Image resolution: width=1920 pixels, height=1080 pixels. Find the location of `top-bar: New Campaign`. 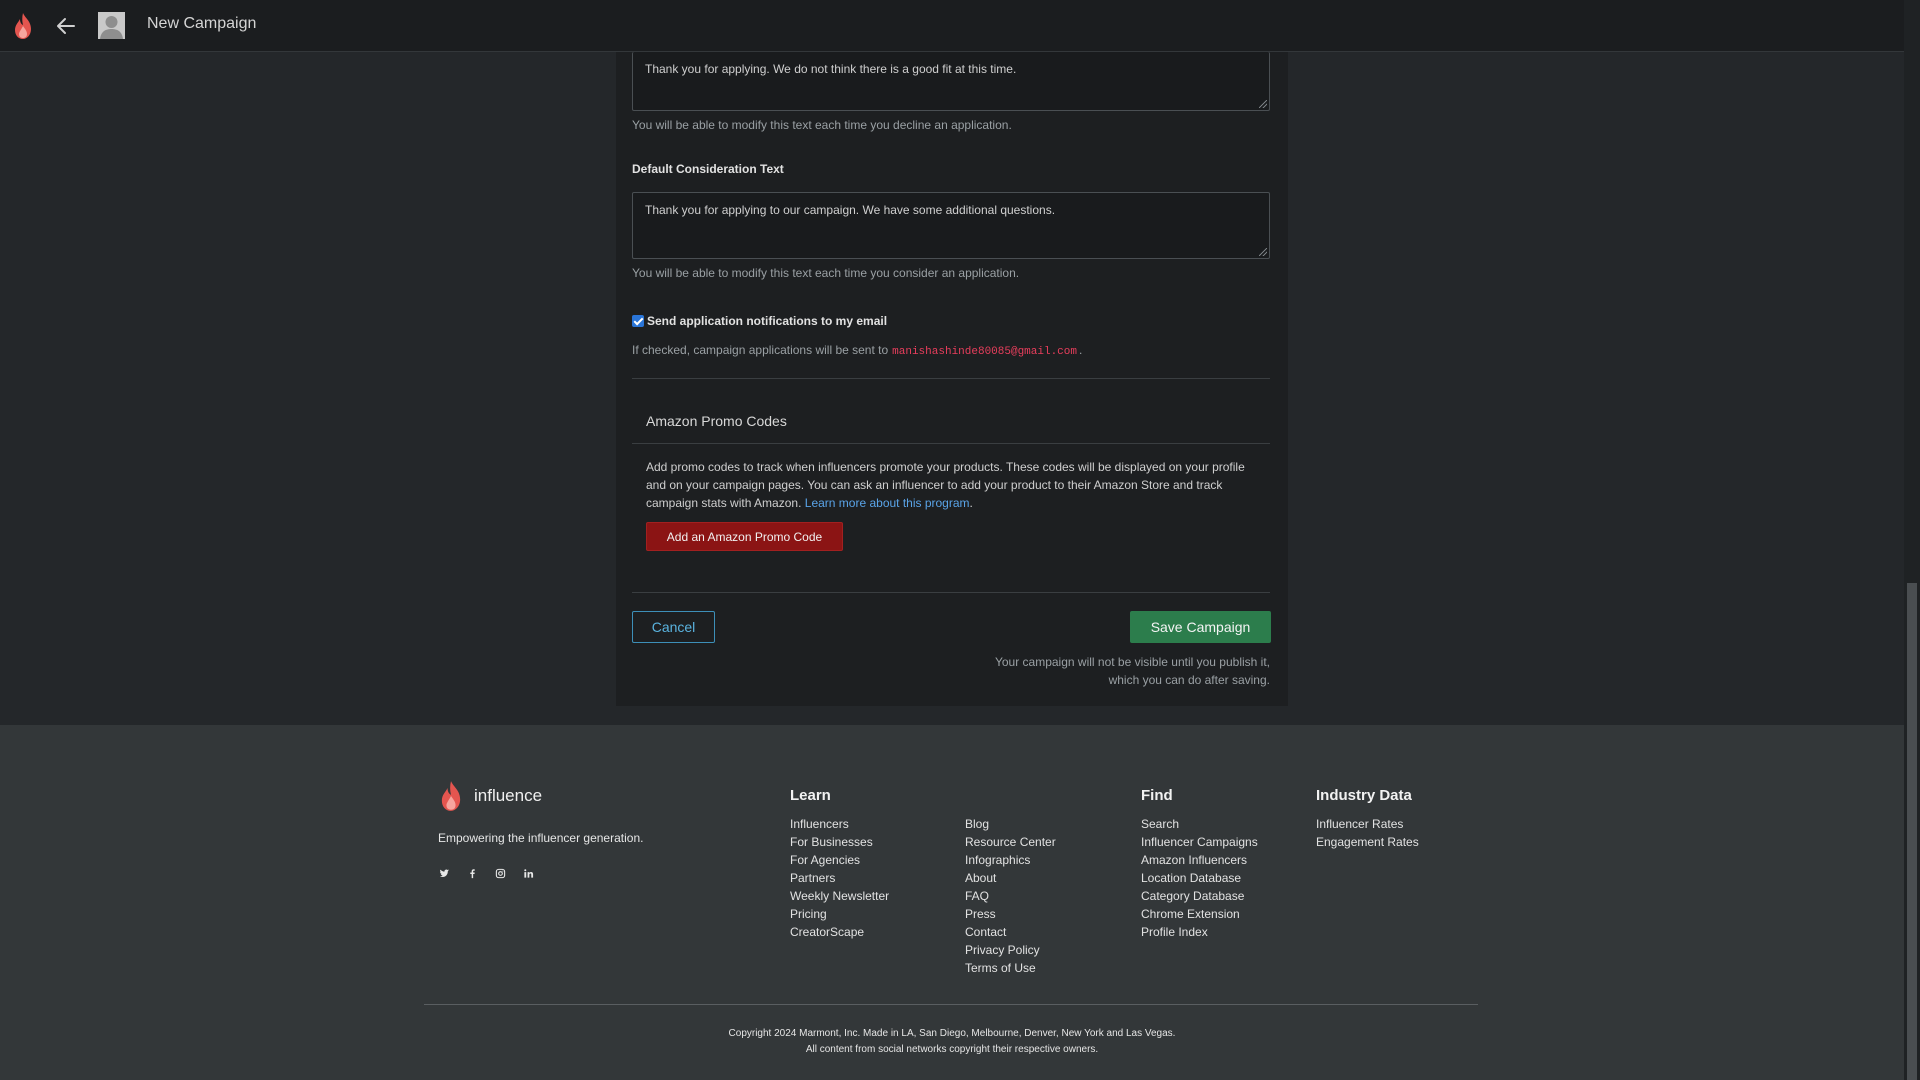

top-bar: New Campaign is located at coordinates (952, 26).